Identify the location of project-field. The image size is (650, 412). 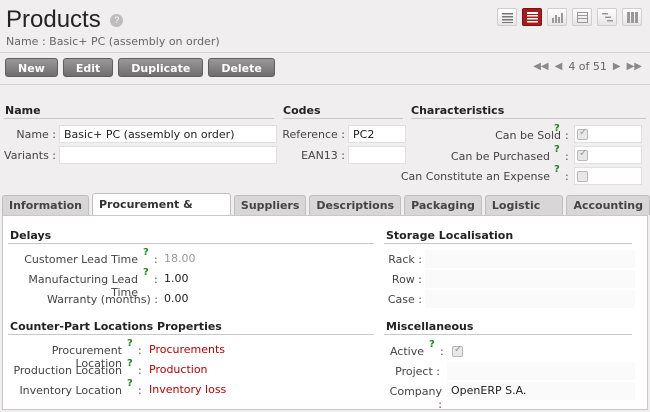
(541, 371).